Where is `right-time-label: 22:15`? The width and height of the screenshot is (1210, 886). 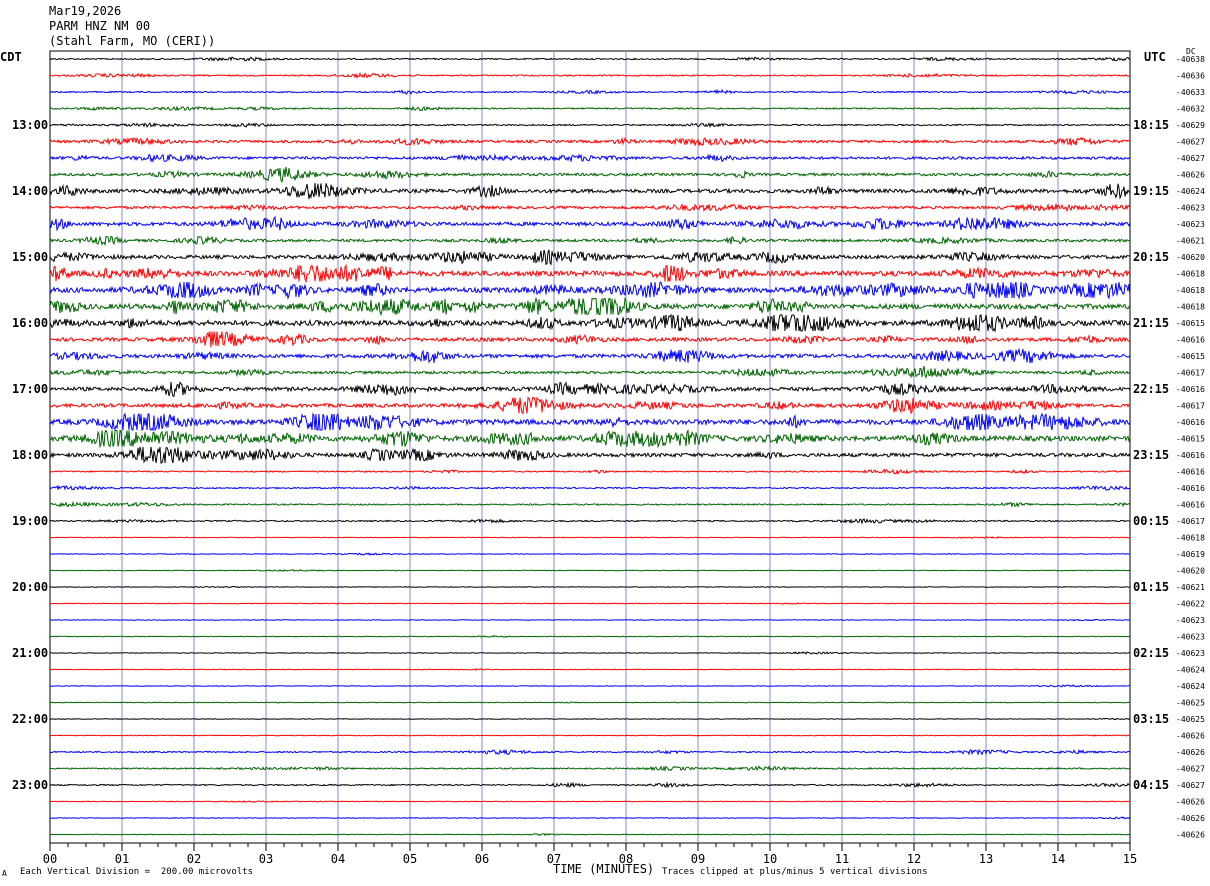 right-time-label: 22:15 is located at coordinates (1151, 389).